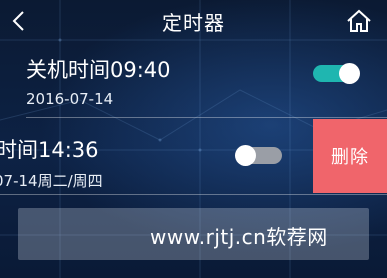 This screenshot has height=278, width=387. I want to click on home-button, so click(359, 21).